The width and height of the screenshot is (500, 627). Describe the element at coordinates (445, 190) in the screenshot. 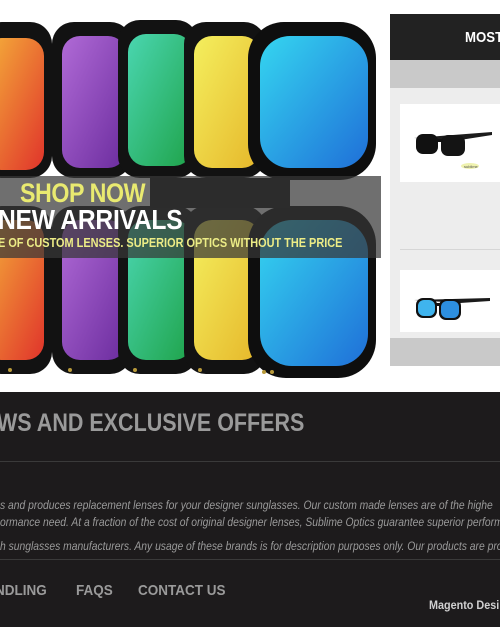

I see `most-viewed-sidebar: MOST sublime` at that location.